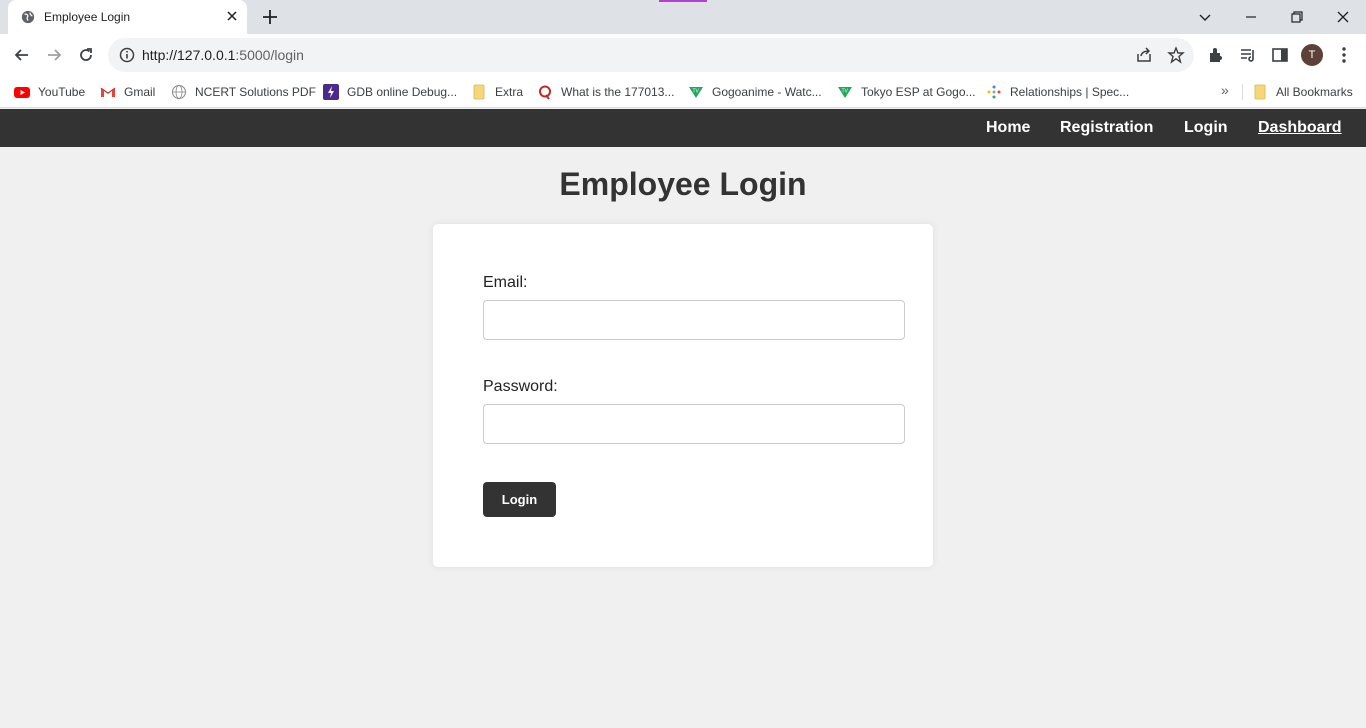 The width and height of the screenshot is (1366, 728). Describe the element at coordinates (1225, 90) in the screenshot. I see `more-bookmarks-chevron: »` at that location.